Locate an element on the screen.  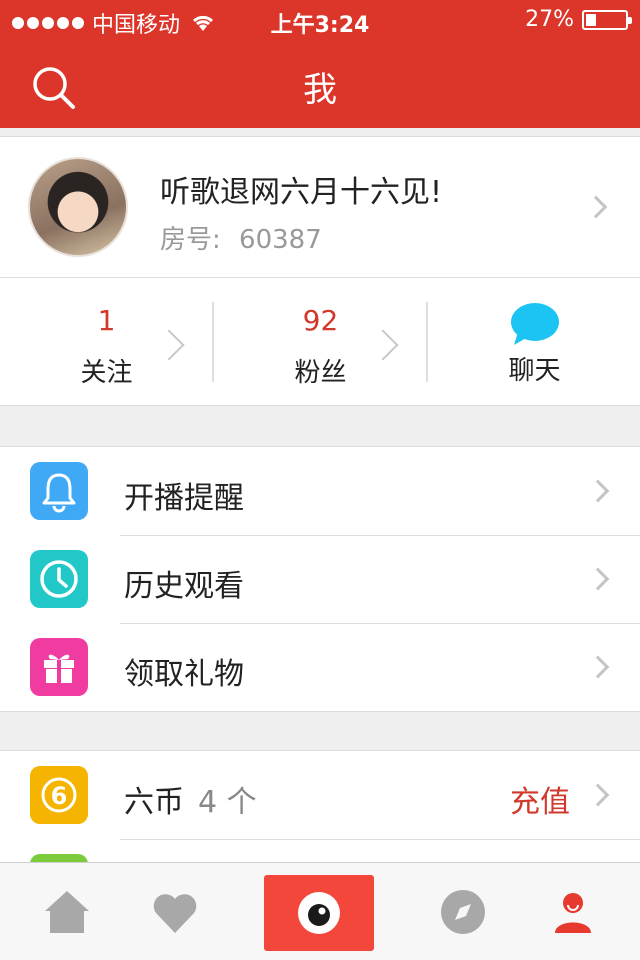
chat-stat: 聊天 is located at coordinates (534, 342).